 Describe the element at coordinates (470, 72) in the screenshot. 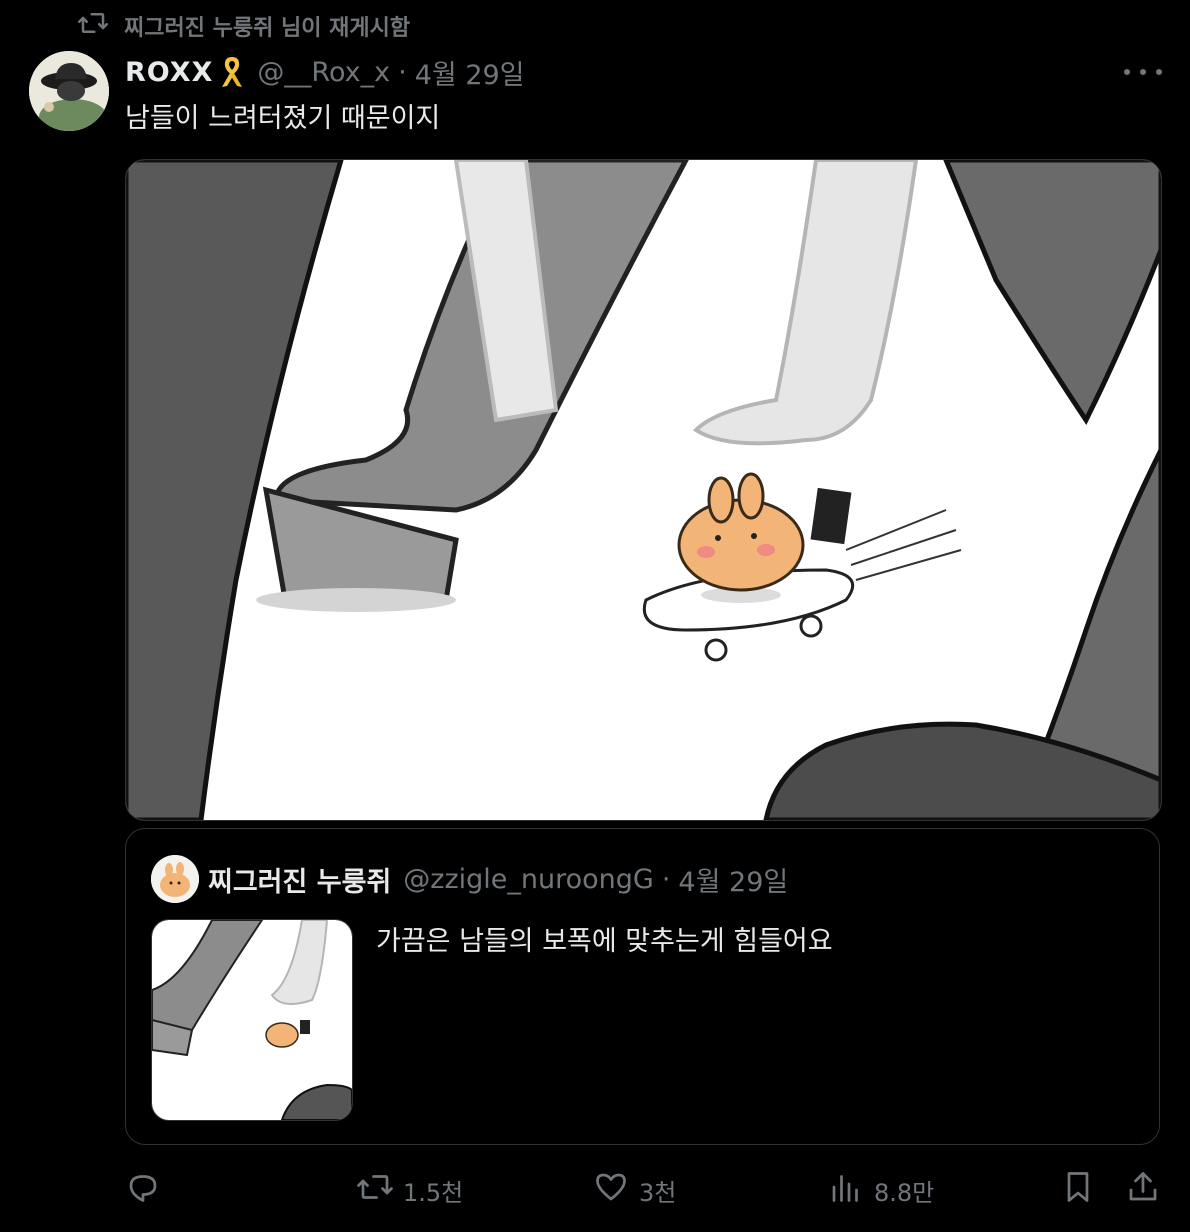

I see `tweet-date: 4월 29일` at that location.